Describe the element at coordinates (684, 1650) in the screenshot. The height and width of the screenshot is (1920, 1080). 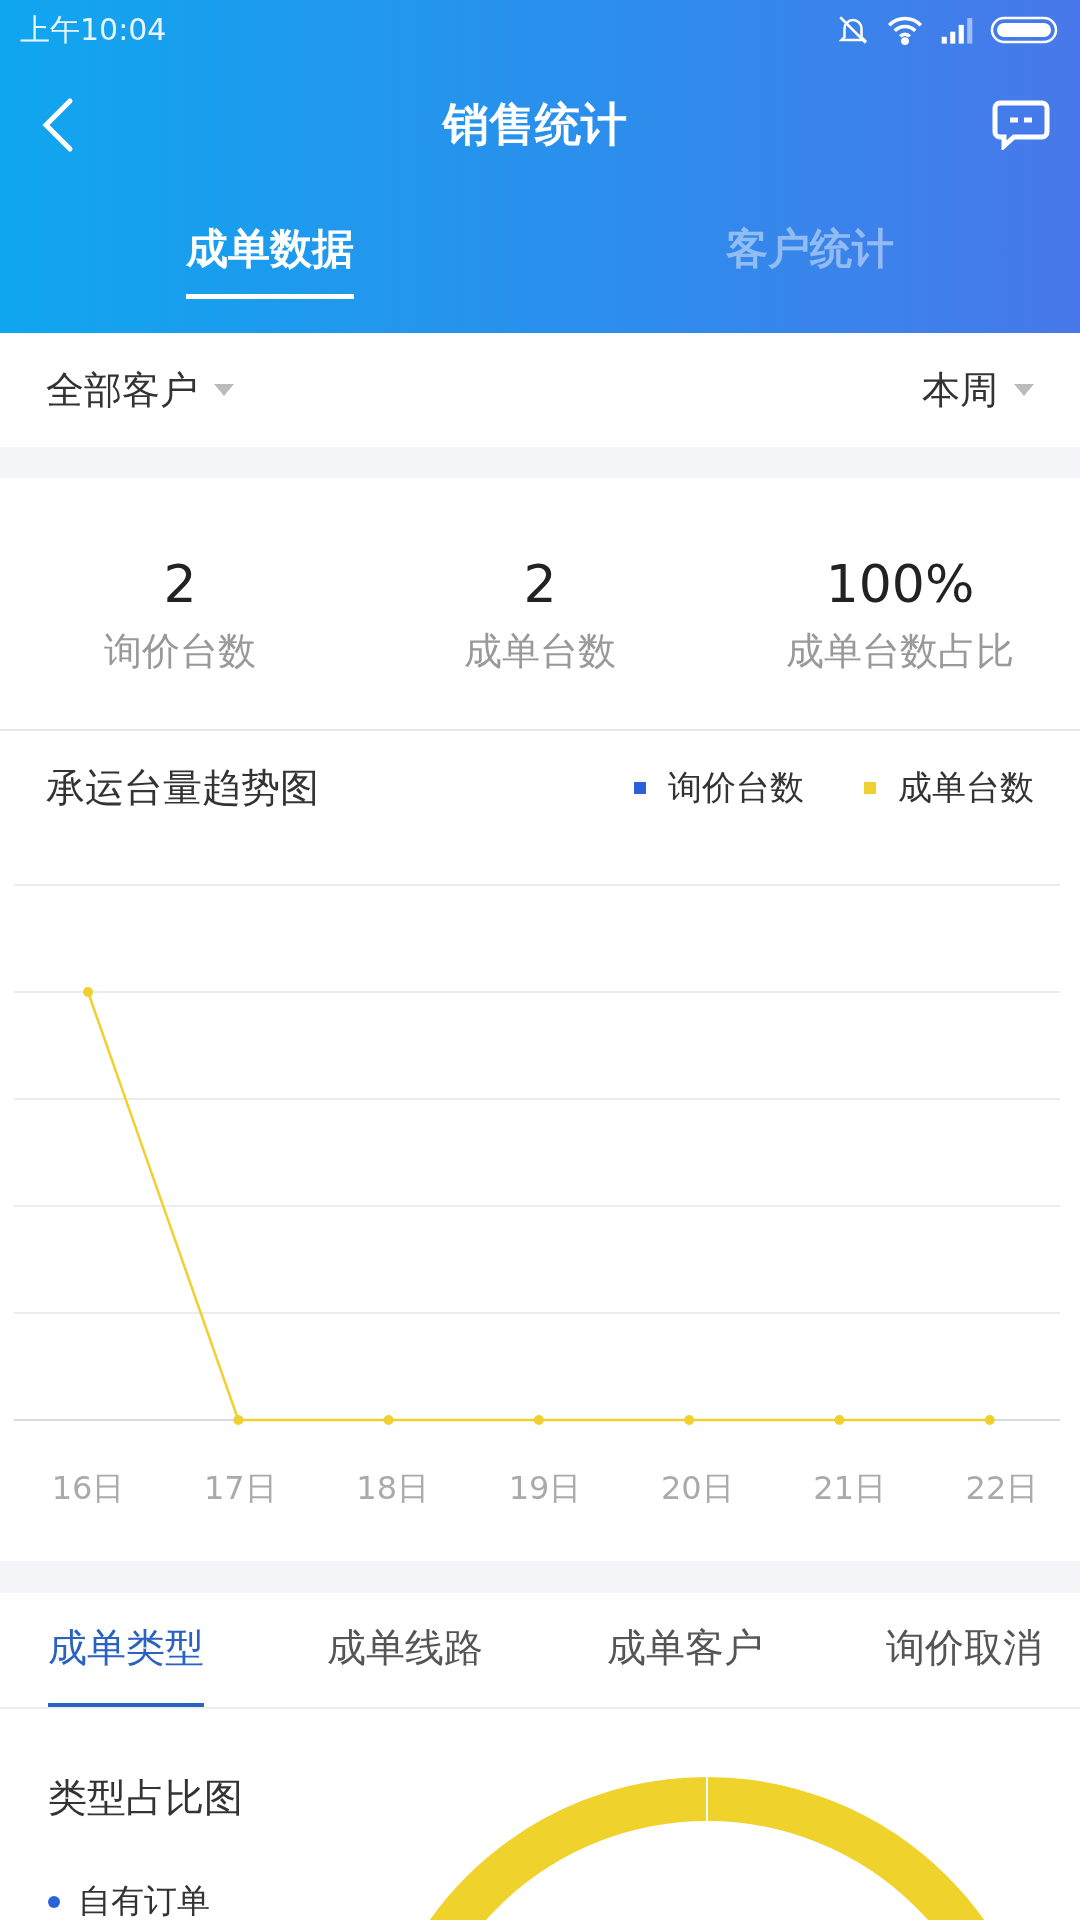
I see `tab: 成单客户` at that location.